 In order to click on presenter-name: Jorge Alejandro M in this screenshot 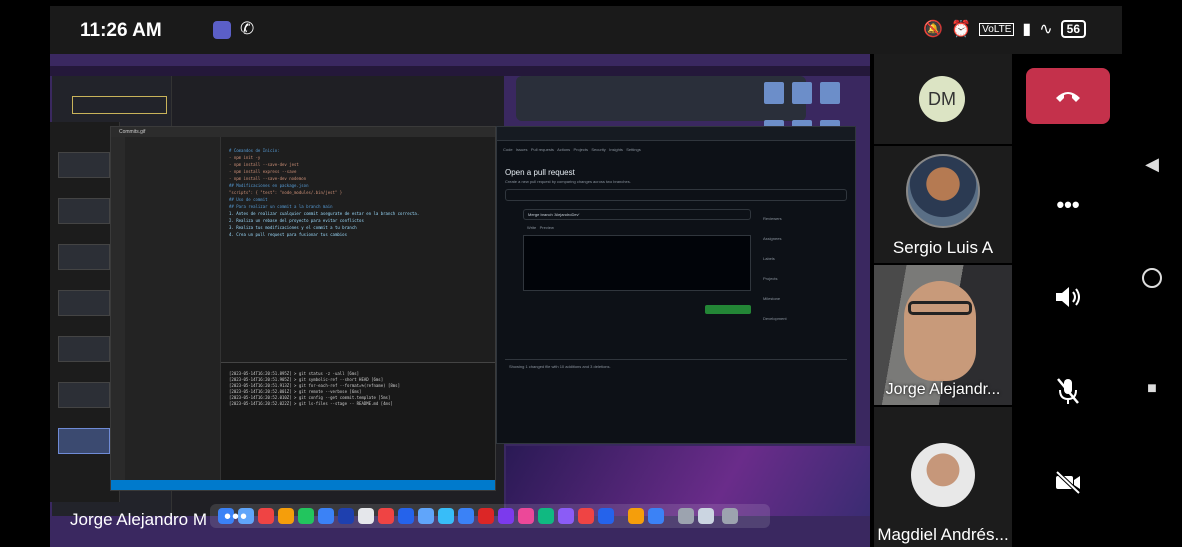, I will do `click(139, 519)`.